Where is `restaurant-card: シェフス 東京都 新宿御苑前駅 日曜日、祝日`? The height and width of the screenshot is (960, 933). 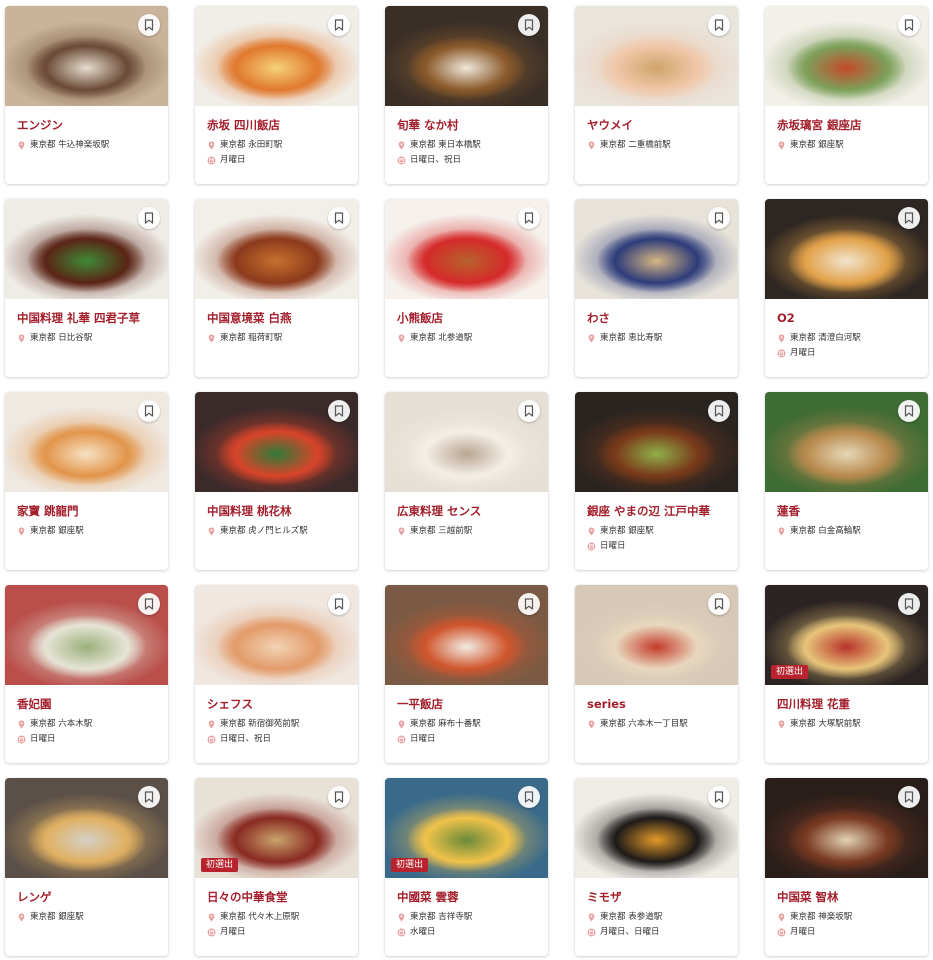 restaurant-card: シェフス 東京都 新宿御苑前駅 日曜日、祝日 is located at coordinates (276, 674).